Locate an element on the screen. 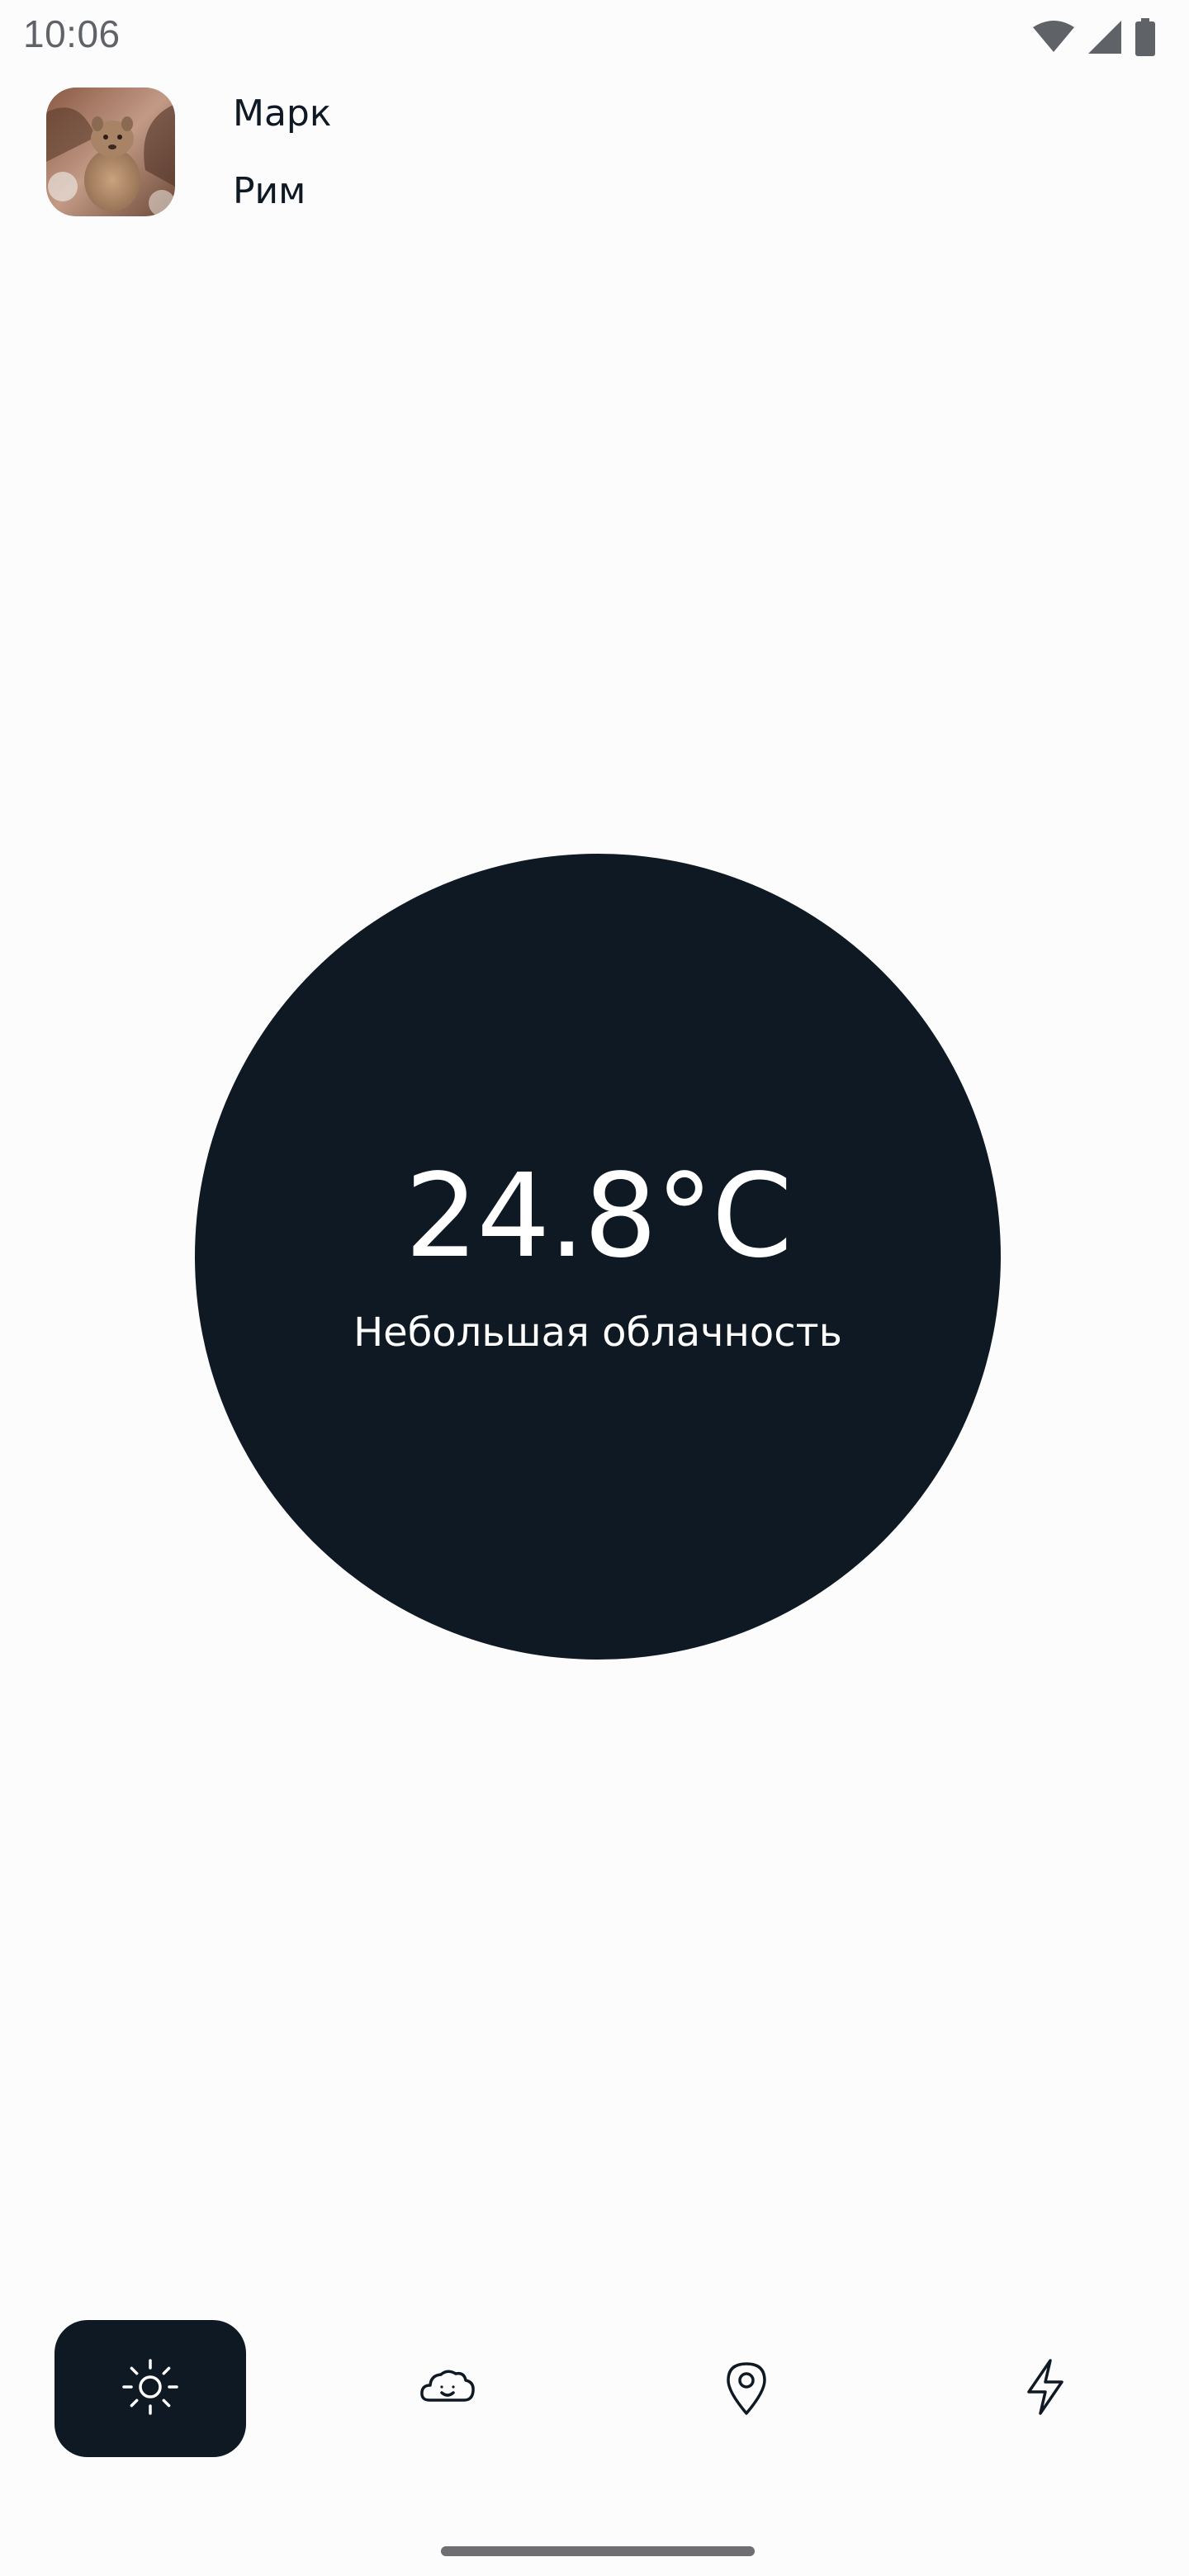 This screenshot has width=1189, height=2576. nav-item-location is located at coordinates (746, 2388).